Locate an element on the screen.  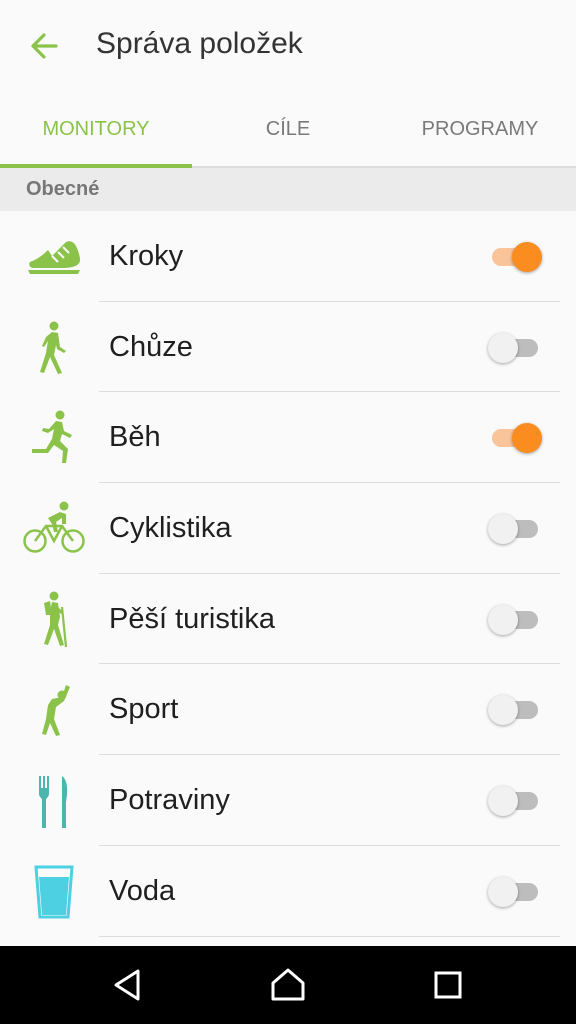
section-title: Obecné is located at coordinates (63, 189).